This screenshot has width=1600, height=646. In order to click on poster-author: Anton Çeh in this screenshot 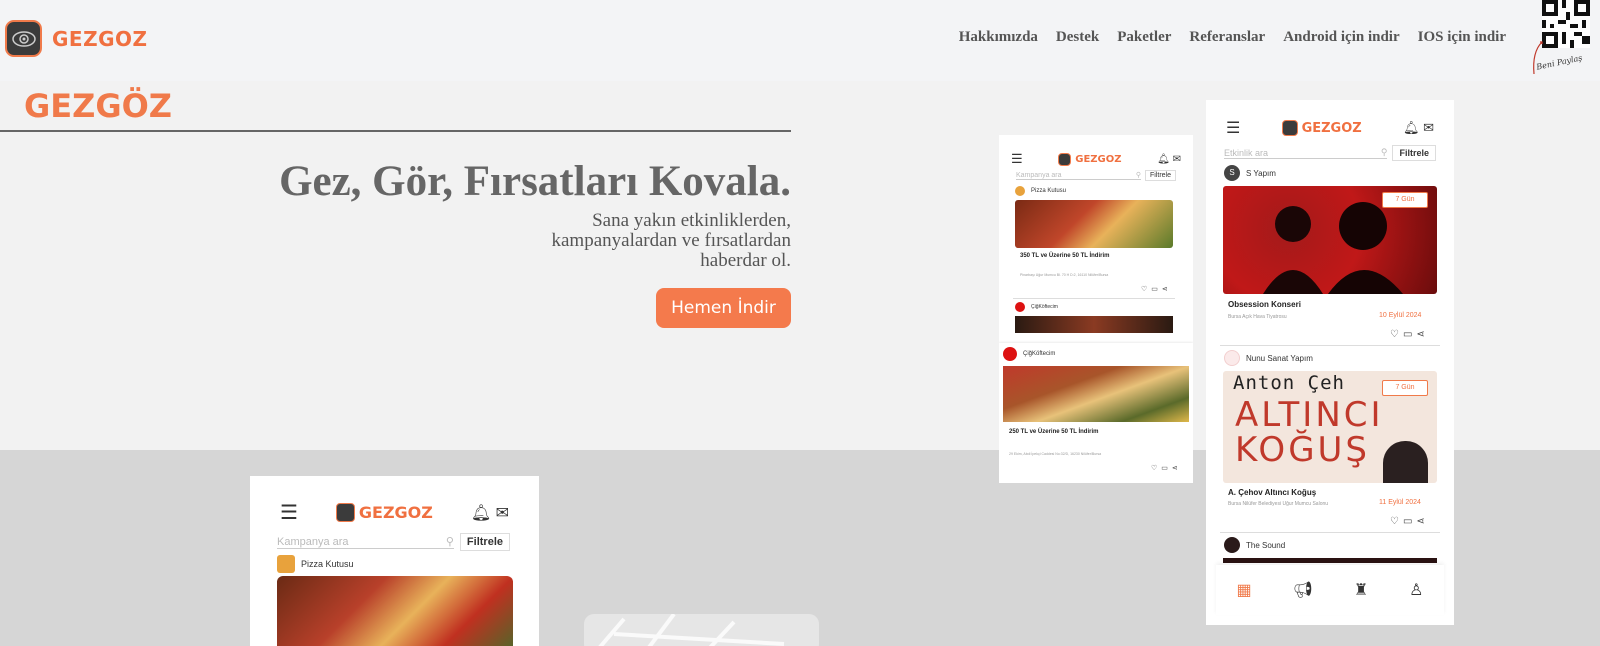, I will do `click(1289, 383)`.